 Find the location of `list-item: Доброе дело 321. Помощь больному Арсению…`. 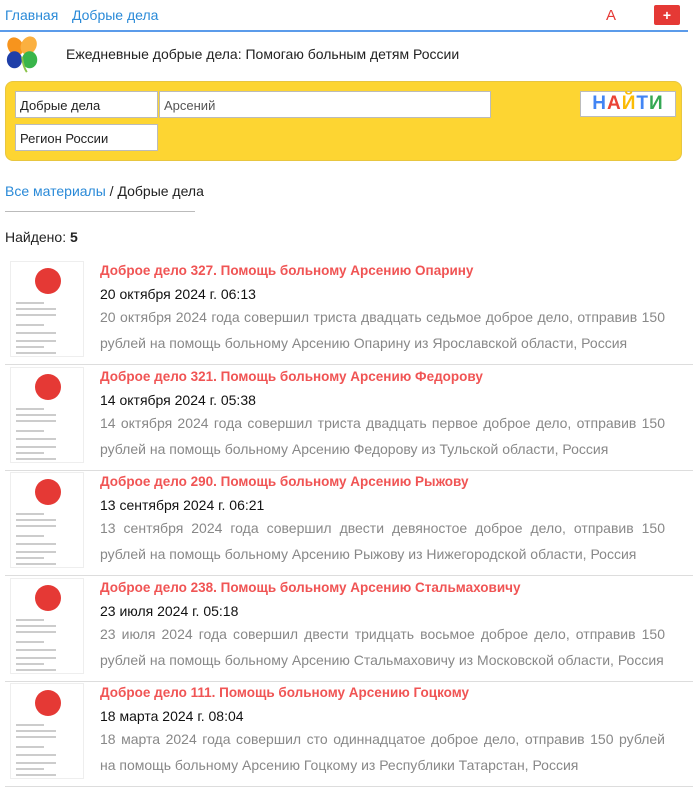

list-item: Доброе дело 321. Помощь больному Арсению… is located at coordinates (349, 418).